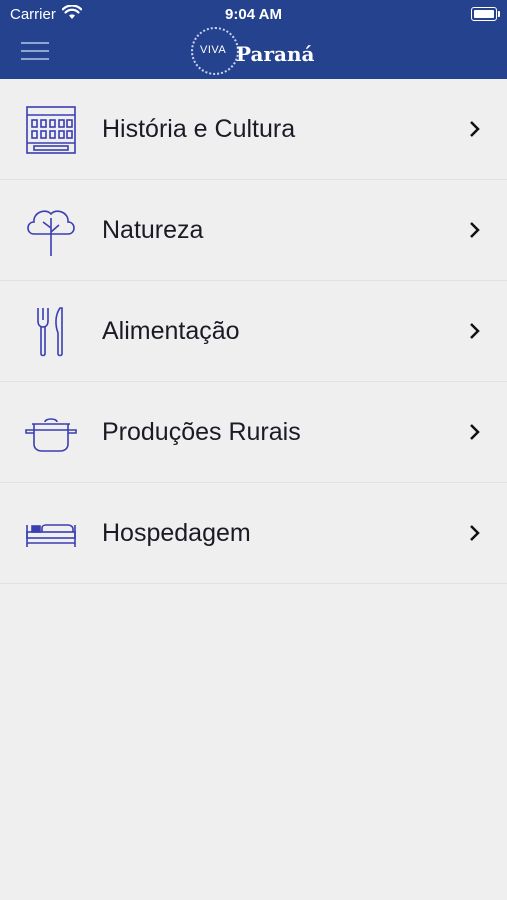  I want to click on list-item-label: Hospedagem, so click(176, 533).